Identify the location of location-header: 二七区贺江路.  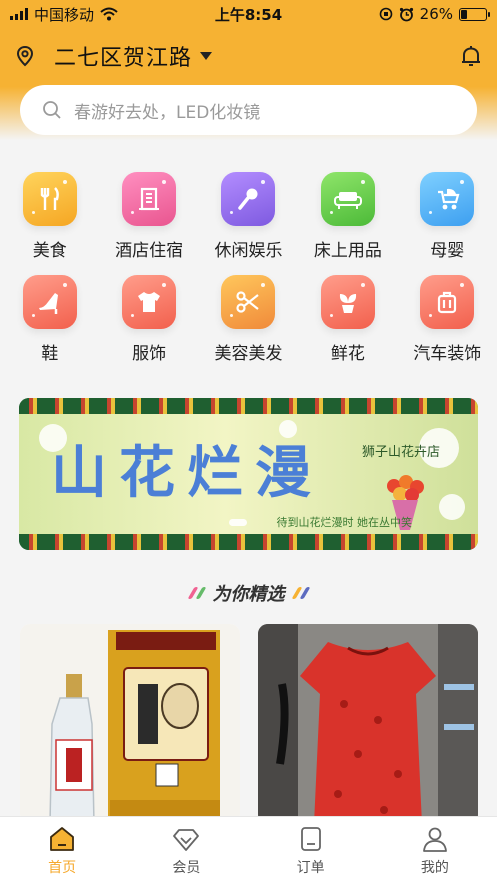
(248, 56).